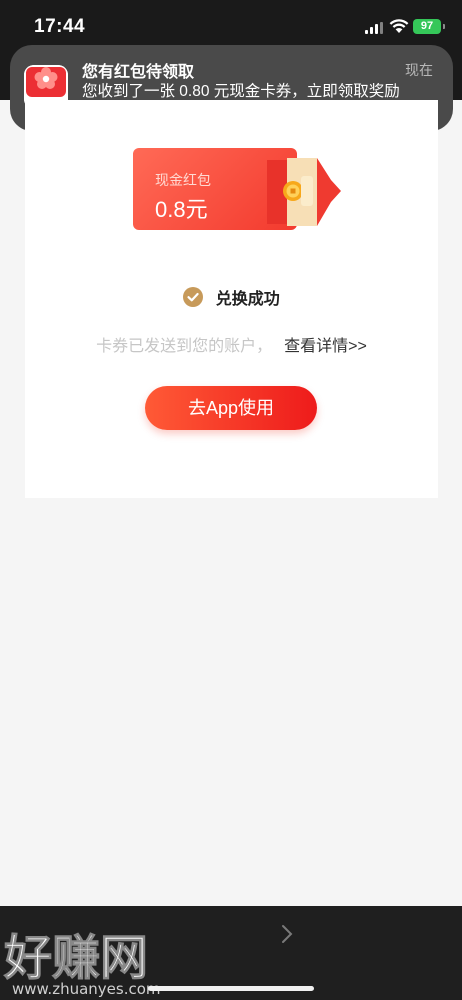 This screenshot has height=1000, width=462. What do you see at coordinates (247, 299) in the screenshot?
I see `success-text: 兑换成功` at bounding box center [247, 299].